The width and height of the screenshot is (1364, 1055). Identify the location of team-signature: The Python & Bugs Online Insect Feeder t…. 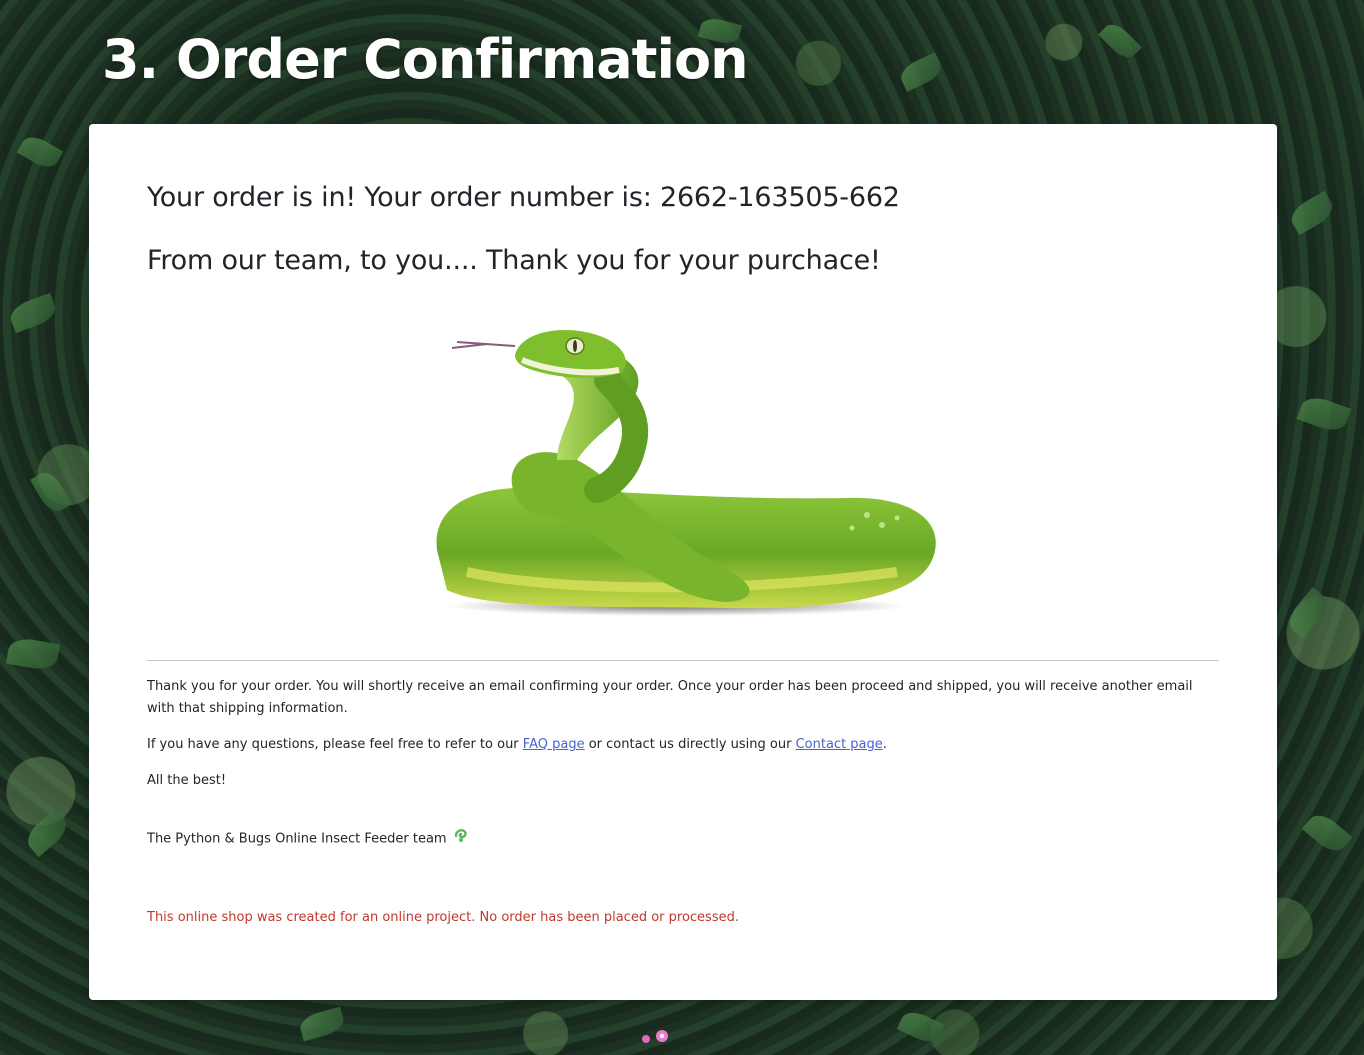
(683, 839).